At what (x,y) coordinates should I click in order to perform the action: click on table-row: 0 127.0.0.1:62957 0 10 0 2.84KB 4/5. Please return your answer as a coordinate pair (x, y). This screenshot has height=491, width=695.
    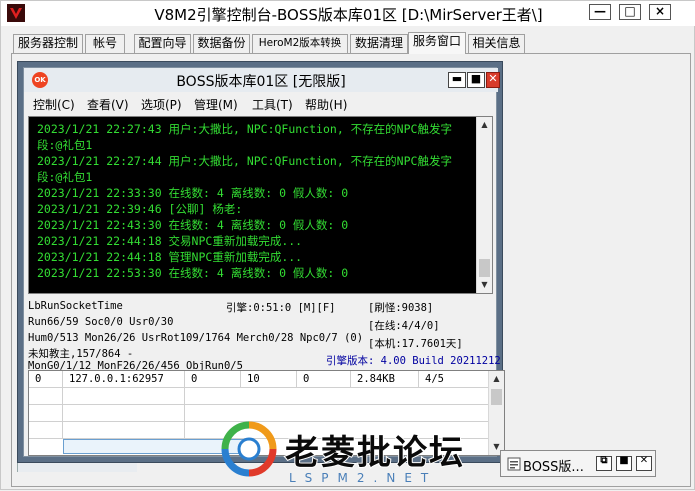
    Looking at the image, I should click on (259, 379).